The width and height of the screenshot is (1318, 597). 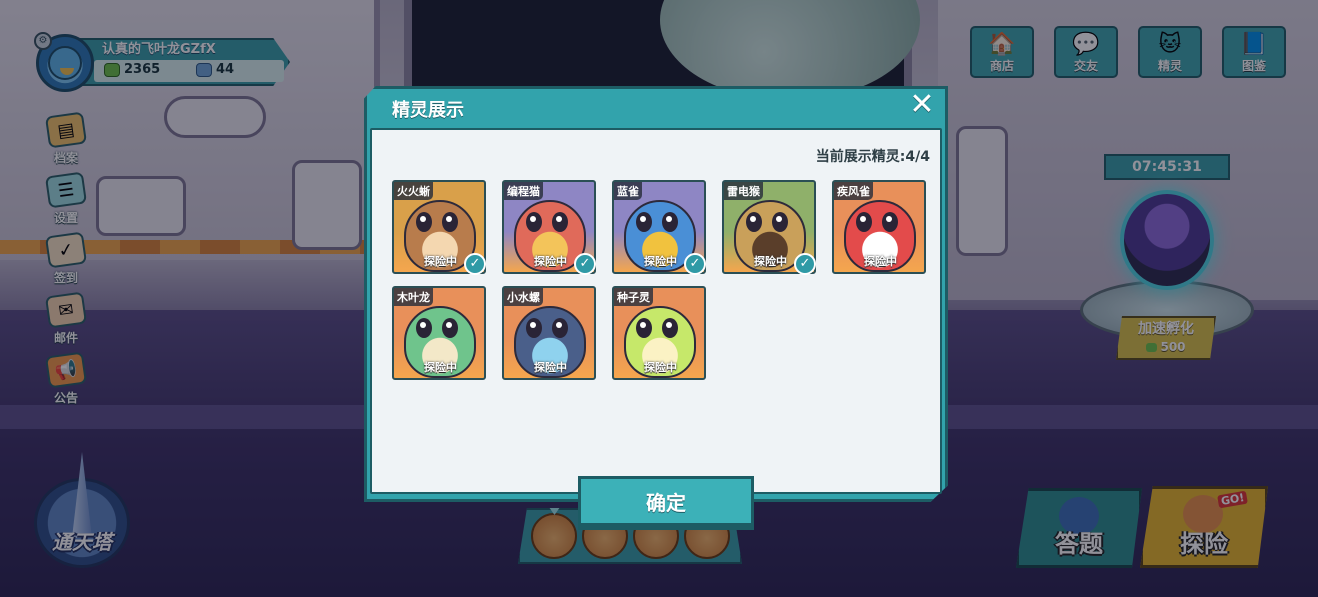 What do you see at coordinates (872, 157) in the screenshot?
I see `display-count: 当前展示精灵:4/4` at bounding box center [872, 157].